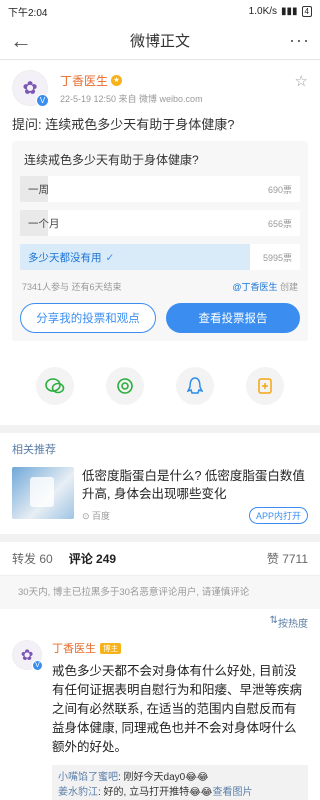 The image size is (320, 800). What do you see at coordinates (263, 11) in the screenshot?
I see `network-speed: 1.0K/s` at bounding box center [263, 11].